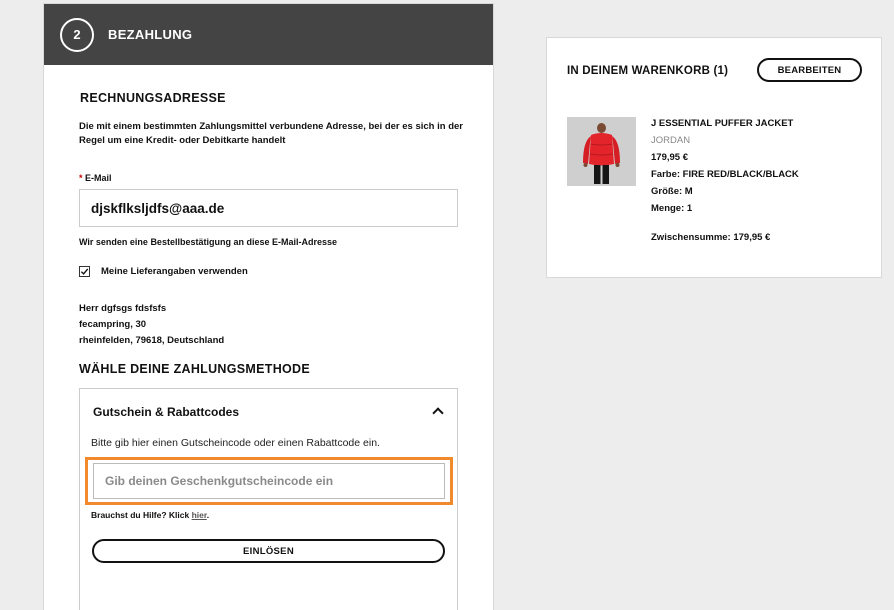 The height and width of the screenshot is (610, 894). What do you see at coordinates (268, 34) in the screenshot?
I see `step-header: 2 BEZAHLUNG` at bounding box center [268, 34].